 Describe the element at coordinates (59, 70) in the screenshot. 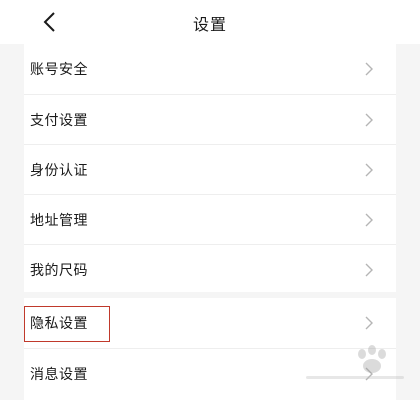

I see `settings-item-label: 账号安全` at that location.